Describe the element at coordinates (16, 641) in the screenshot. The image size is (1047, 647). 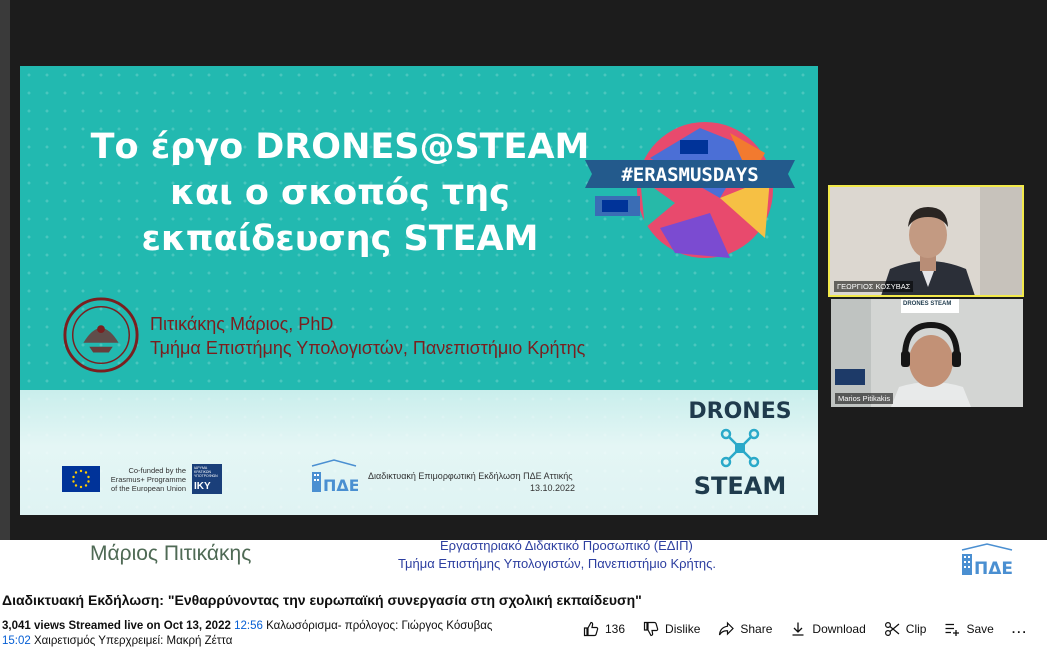
I see `chapter-timestamp: 15:02` at that location.